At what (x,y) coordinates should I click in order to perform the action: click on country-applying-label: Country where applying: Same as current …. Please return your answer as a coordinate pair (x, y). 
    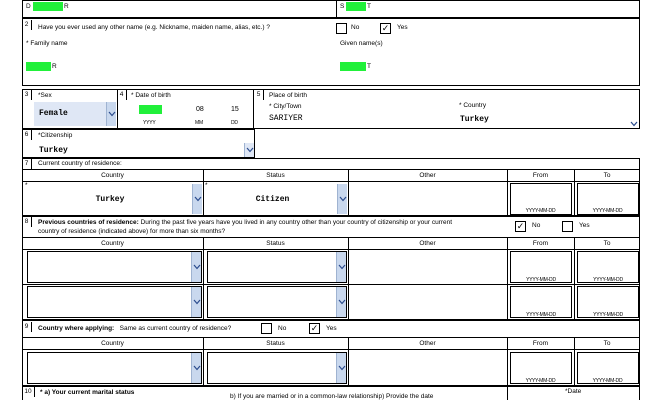
    Looking at the image, I should click on (135, 328).